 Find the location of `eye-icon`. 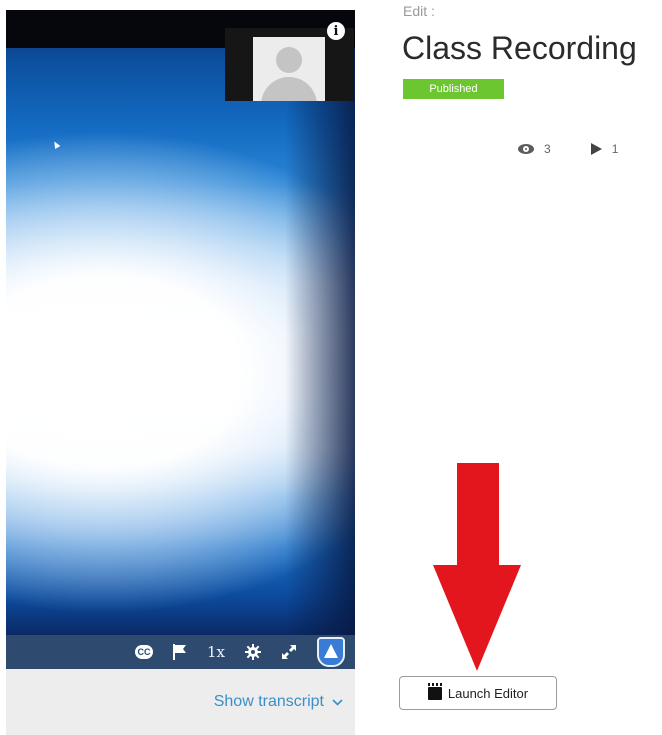

eye-icon is located at coordinates (526, 149).